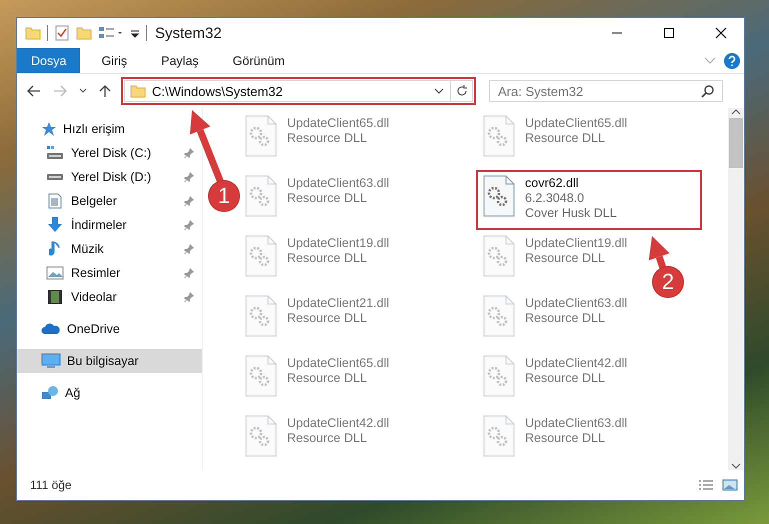 The width and height of the screenshot is (769, 524). I want to click on back-arrow-icon, so click(34, 91).